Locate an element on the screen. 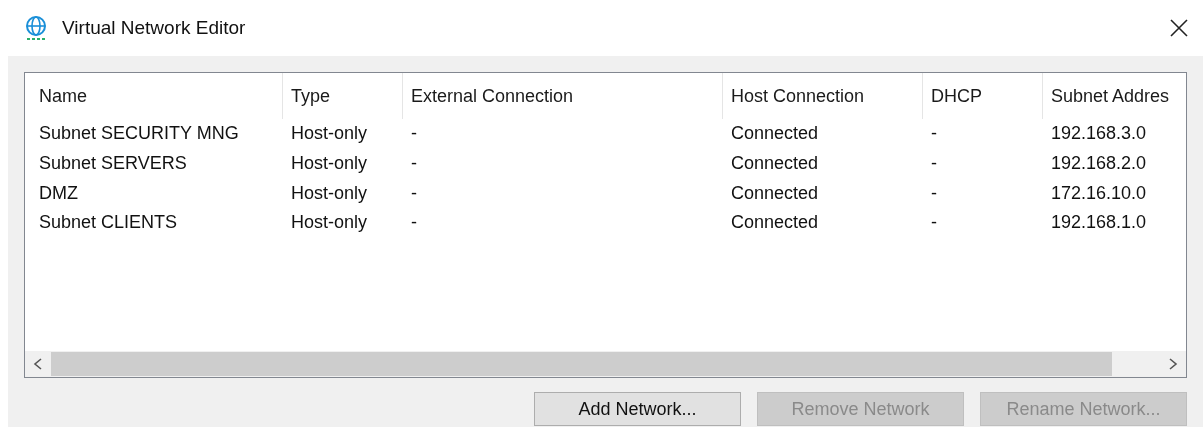 The image size is (1203, 427). table-cell-text: 192.168.1.0 is located at coordinates (1099, 223).